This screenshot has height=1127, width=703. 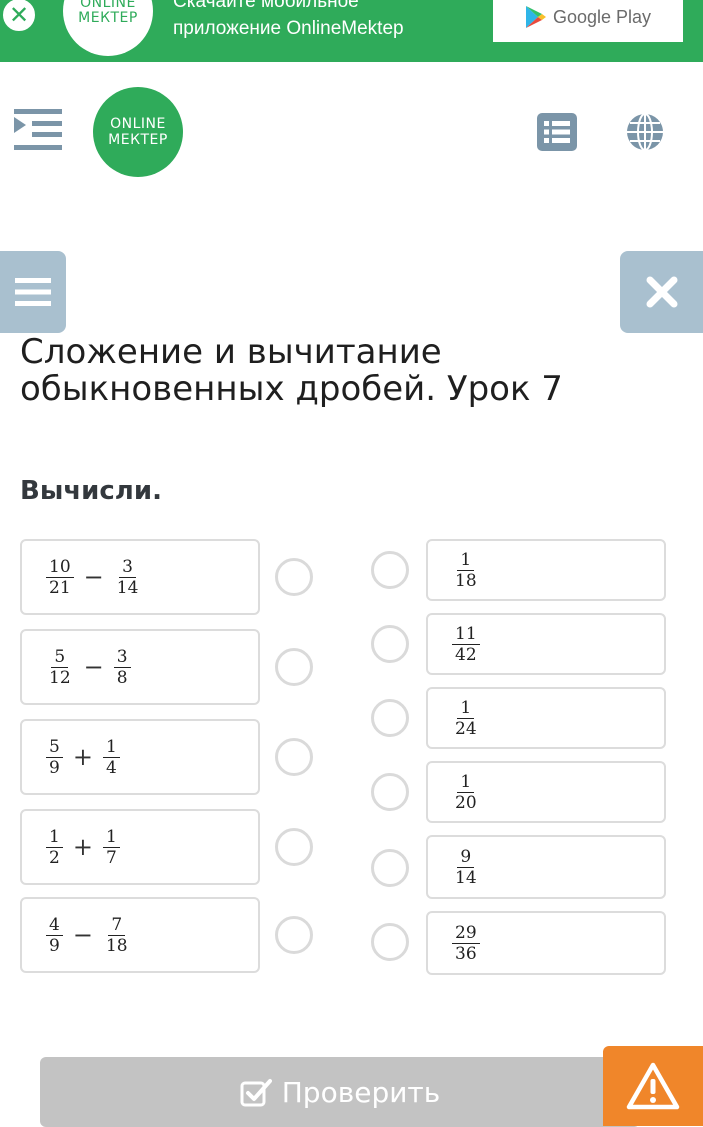 What do you see at coordinates (54, 857) in the screenshot?
I see `denominator: 2` at bounding box center [54, 857].